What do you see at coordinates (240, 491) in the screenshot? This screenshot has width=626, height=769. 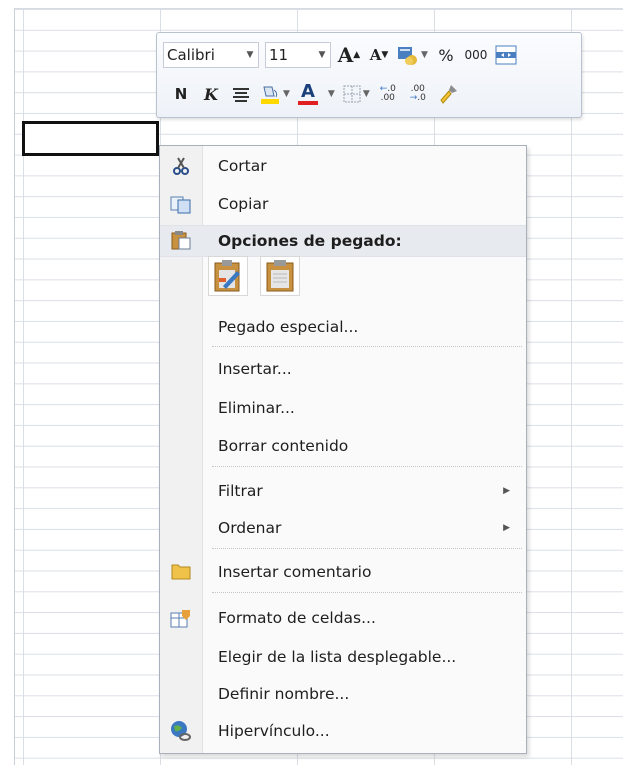 I see `menu-item-label: Filtrar` at bounding box center [240, 491].